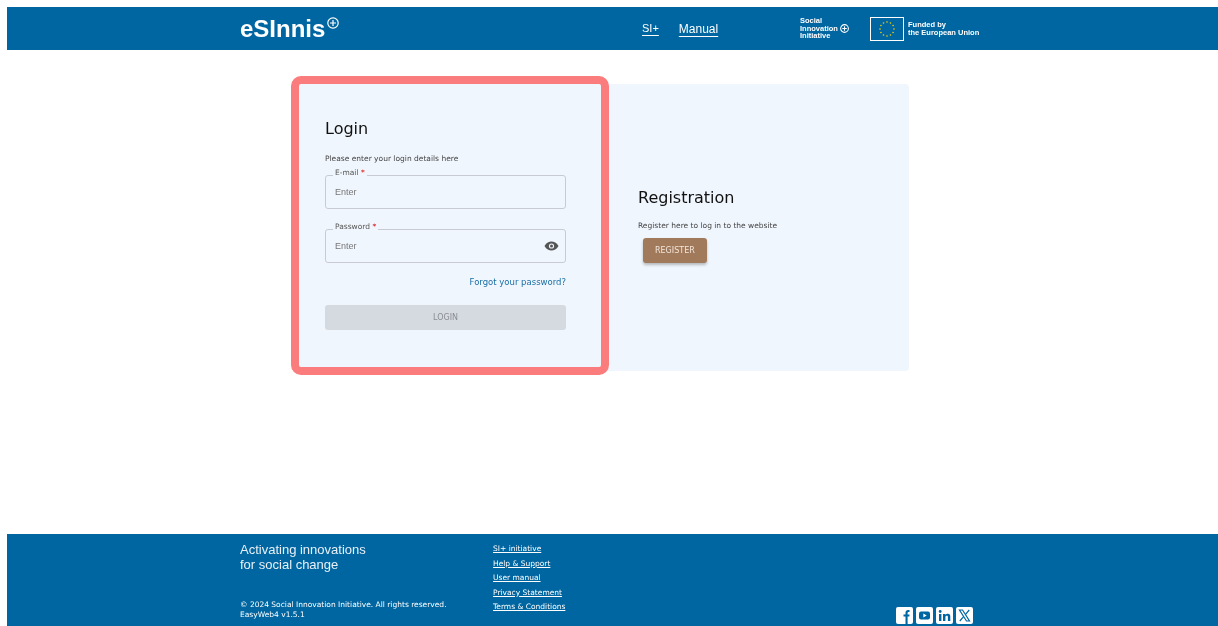  Describe the element at coordinates (650, 28) in the screenshot. I see `nav-link: SI+` at that location.